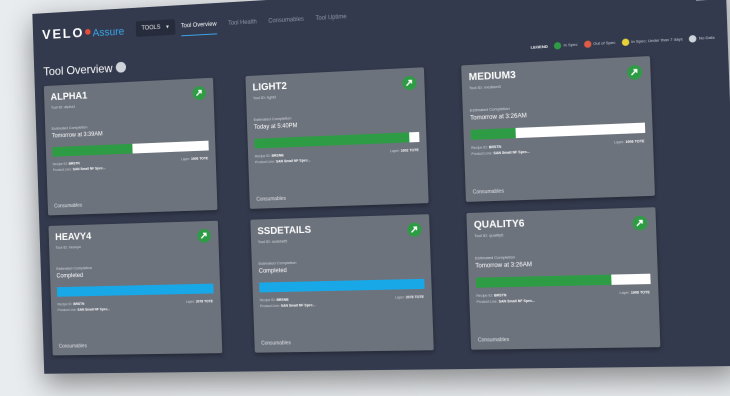 This screenshot has width=730, height=396. Describe the element at coordinates (63, 106) in the screenshot. I see `tool-id: Tool ID: alpha1` at that location.